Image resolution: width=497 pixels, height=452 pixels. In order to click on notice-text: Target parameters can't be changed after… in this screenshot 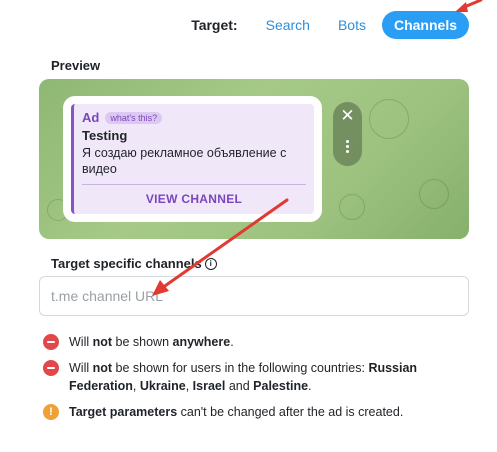, I will do `click(236, 412)`.